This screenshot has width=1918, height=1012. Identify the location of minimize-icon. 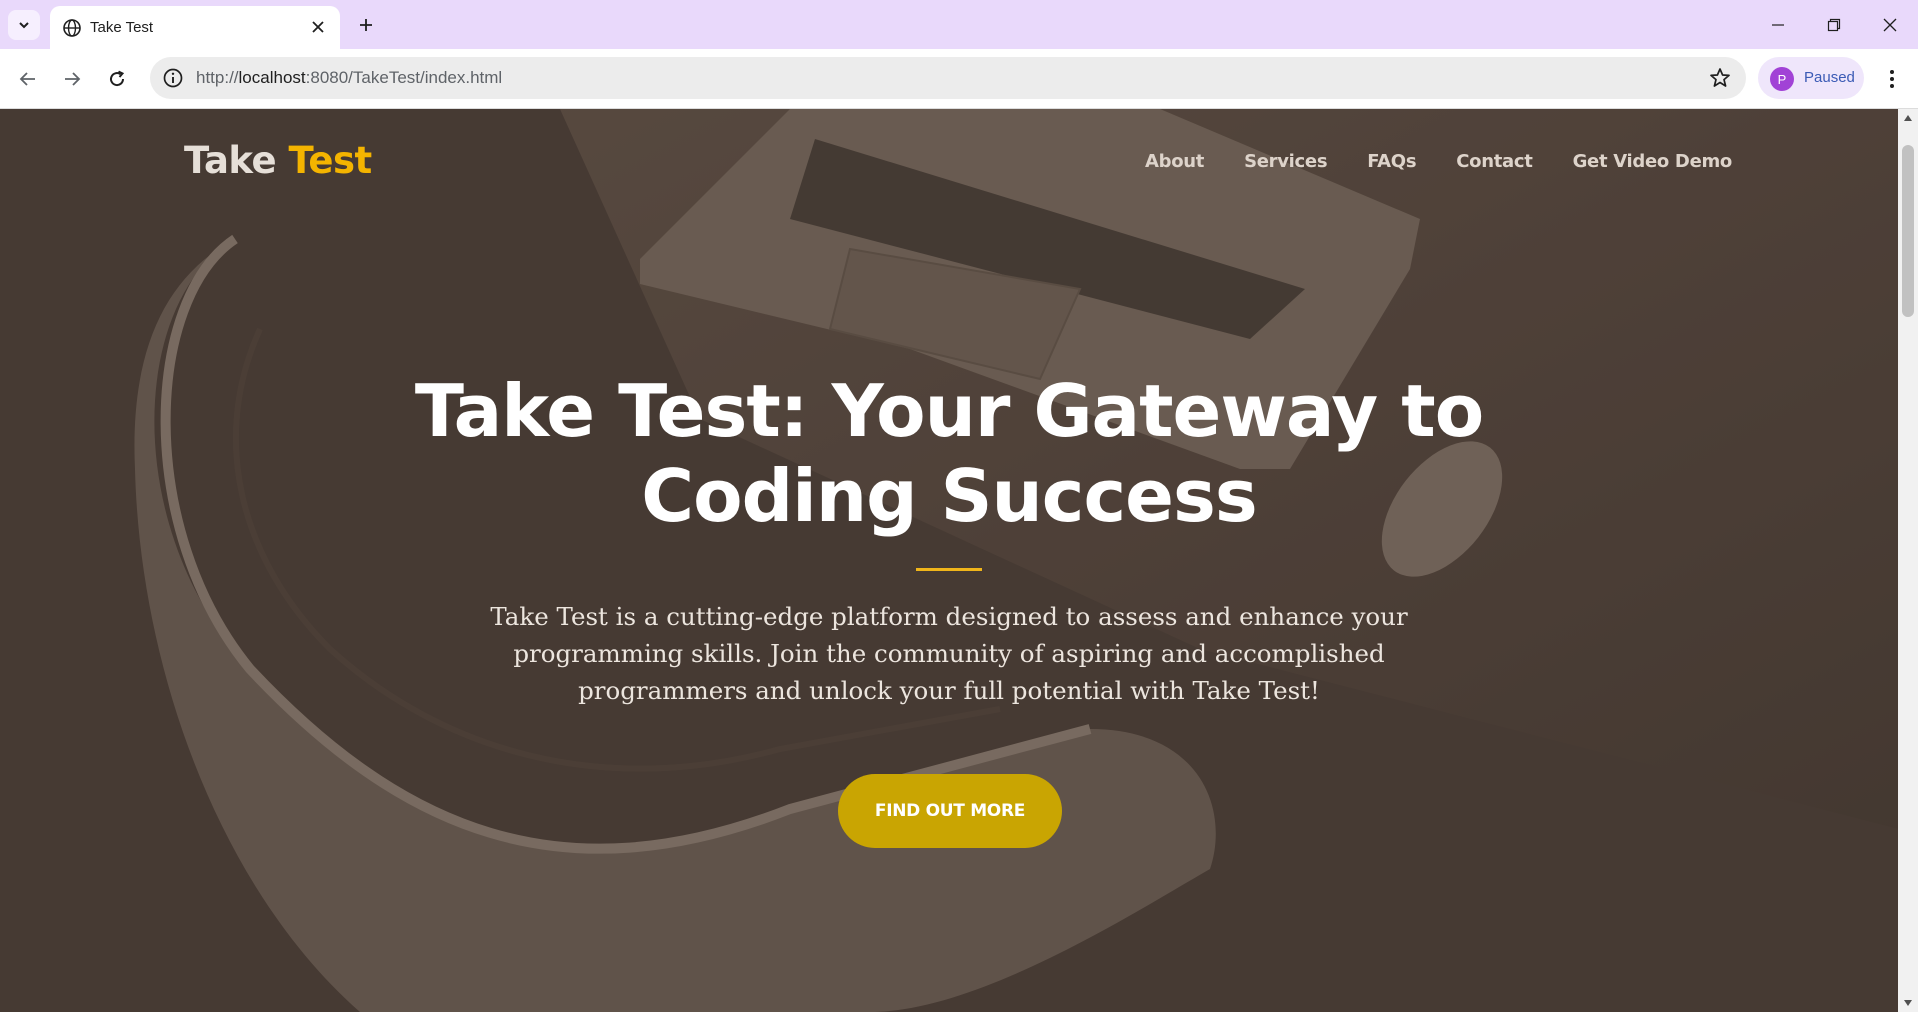
(1778, 25).